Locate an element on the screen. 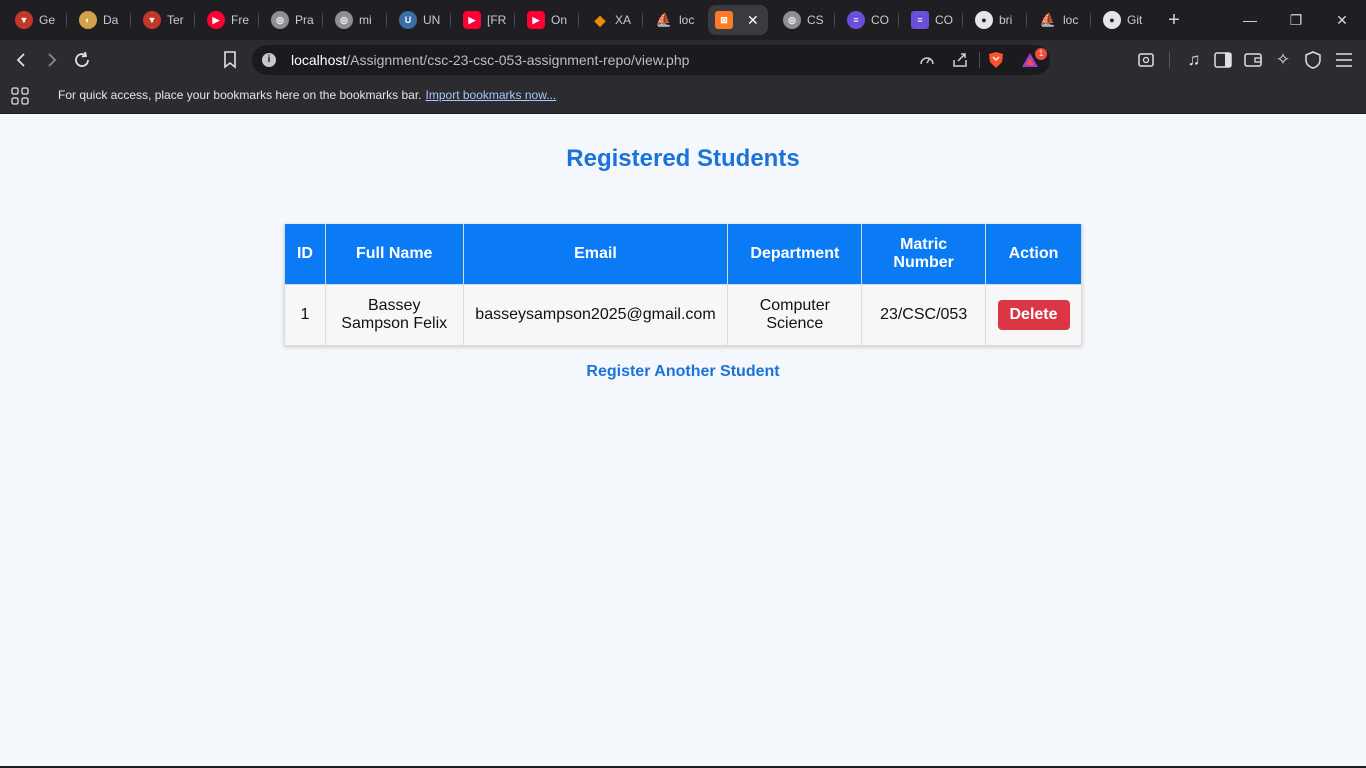 This screenshot has height=768, width=1366. tab-title: UN is located at coordinates (432, 20).